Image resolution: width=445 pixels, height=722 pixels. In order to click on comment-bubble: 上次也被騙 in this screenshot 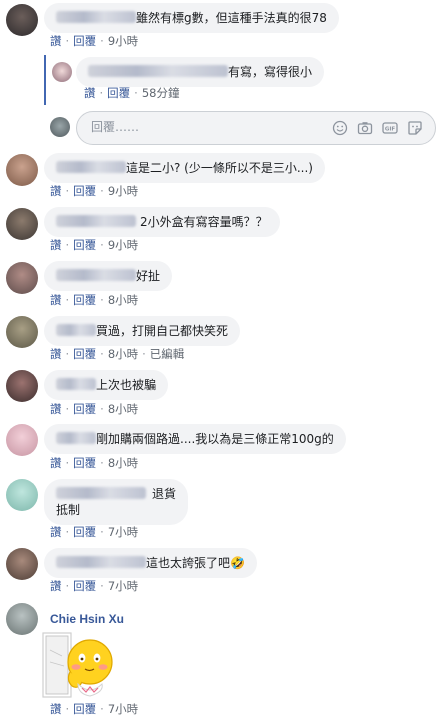, I will do `click(106, 385)`.